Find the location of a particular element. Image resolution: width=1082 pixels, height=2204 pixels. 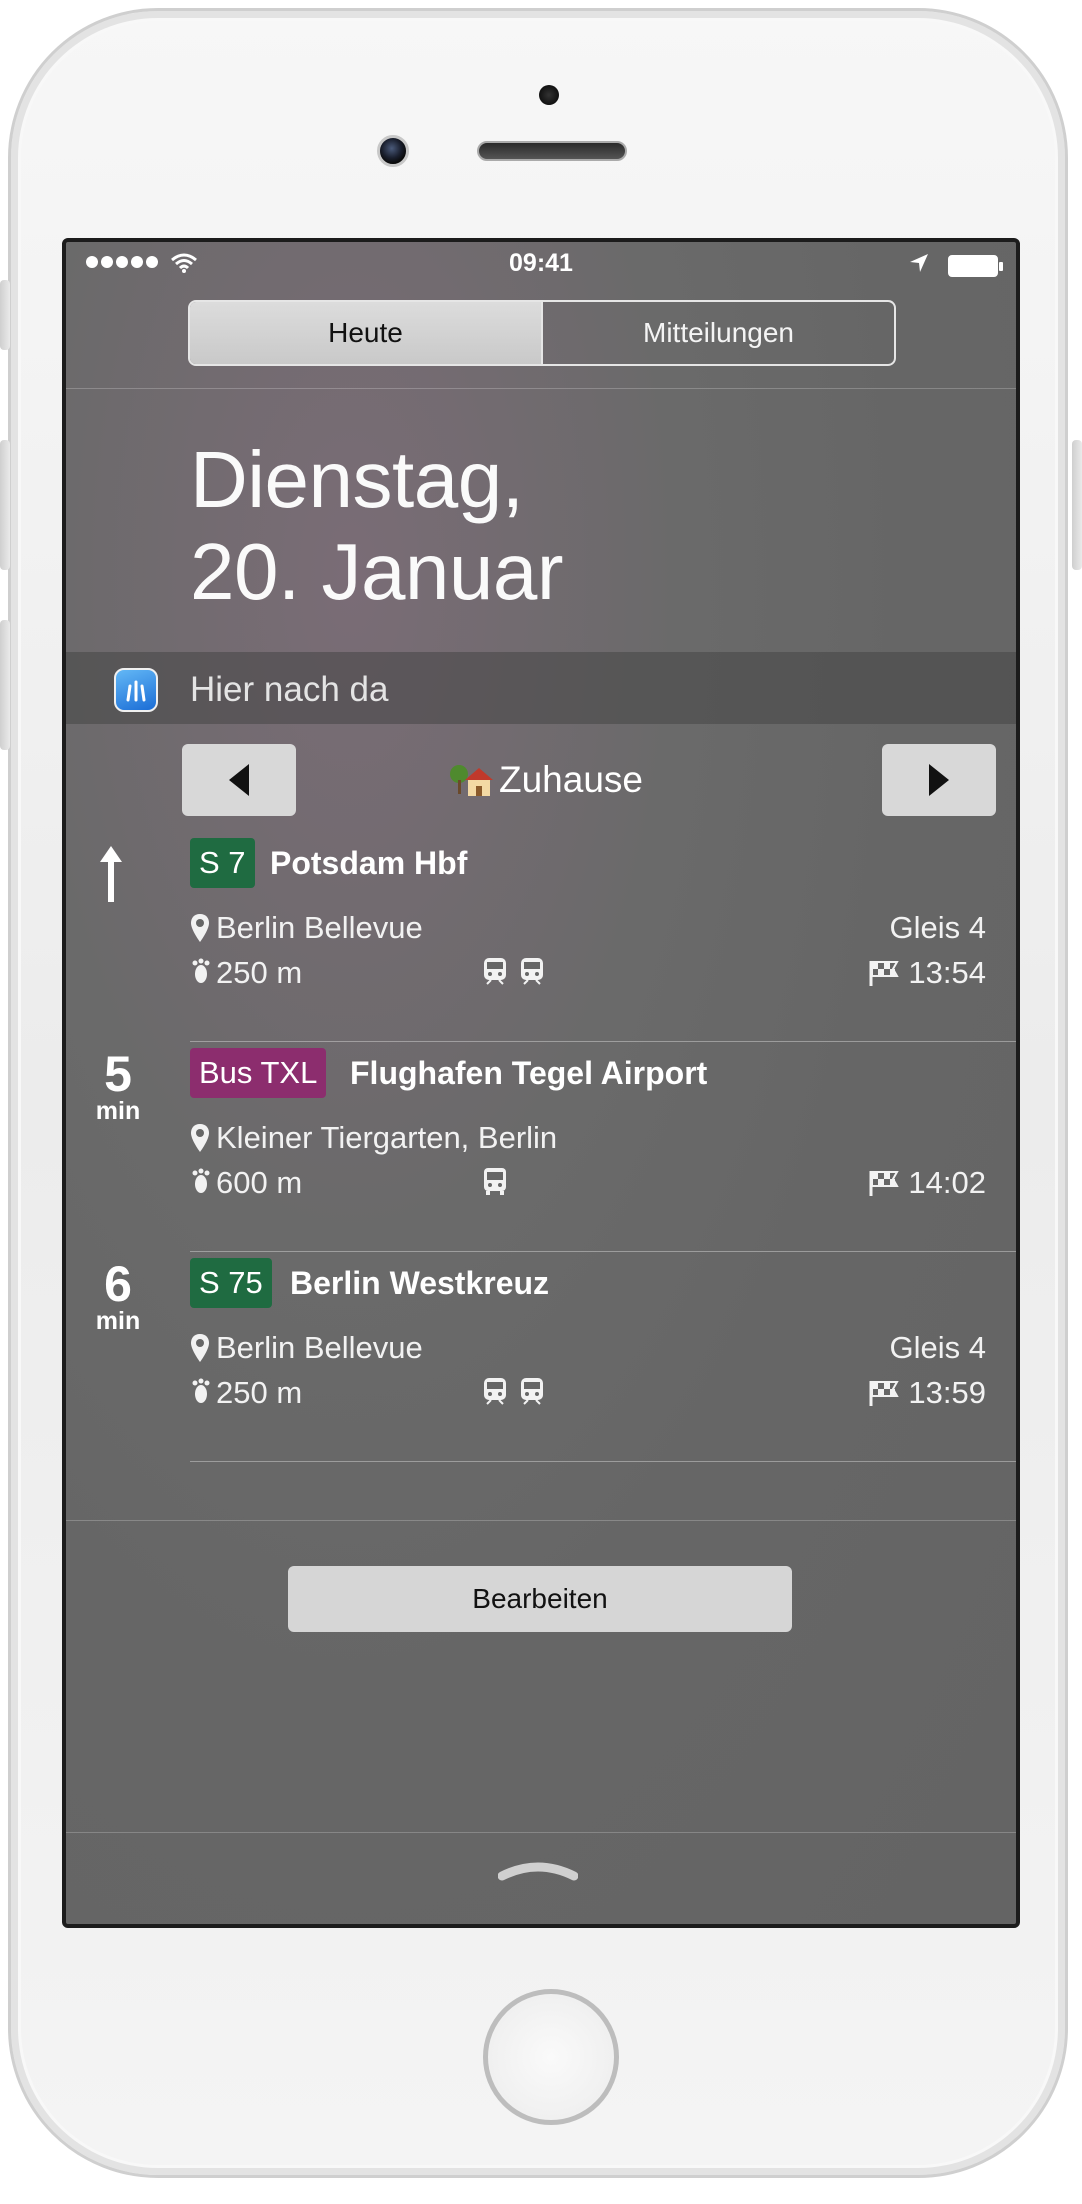

departure-countdown: 5 min is located at coordinates (118, 1085).